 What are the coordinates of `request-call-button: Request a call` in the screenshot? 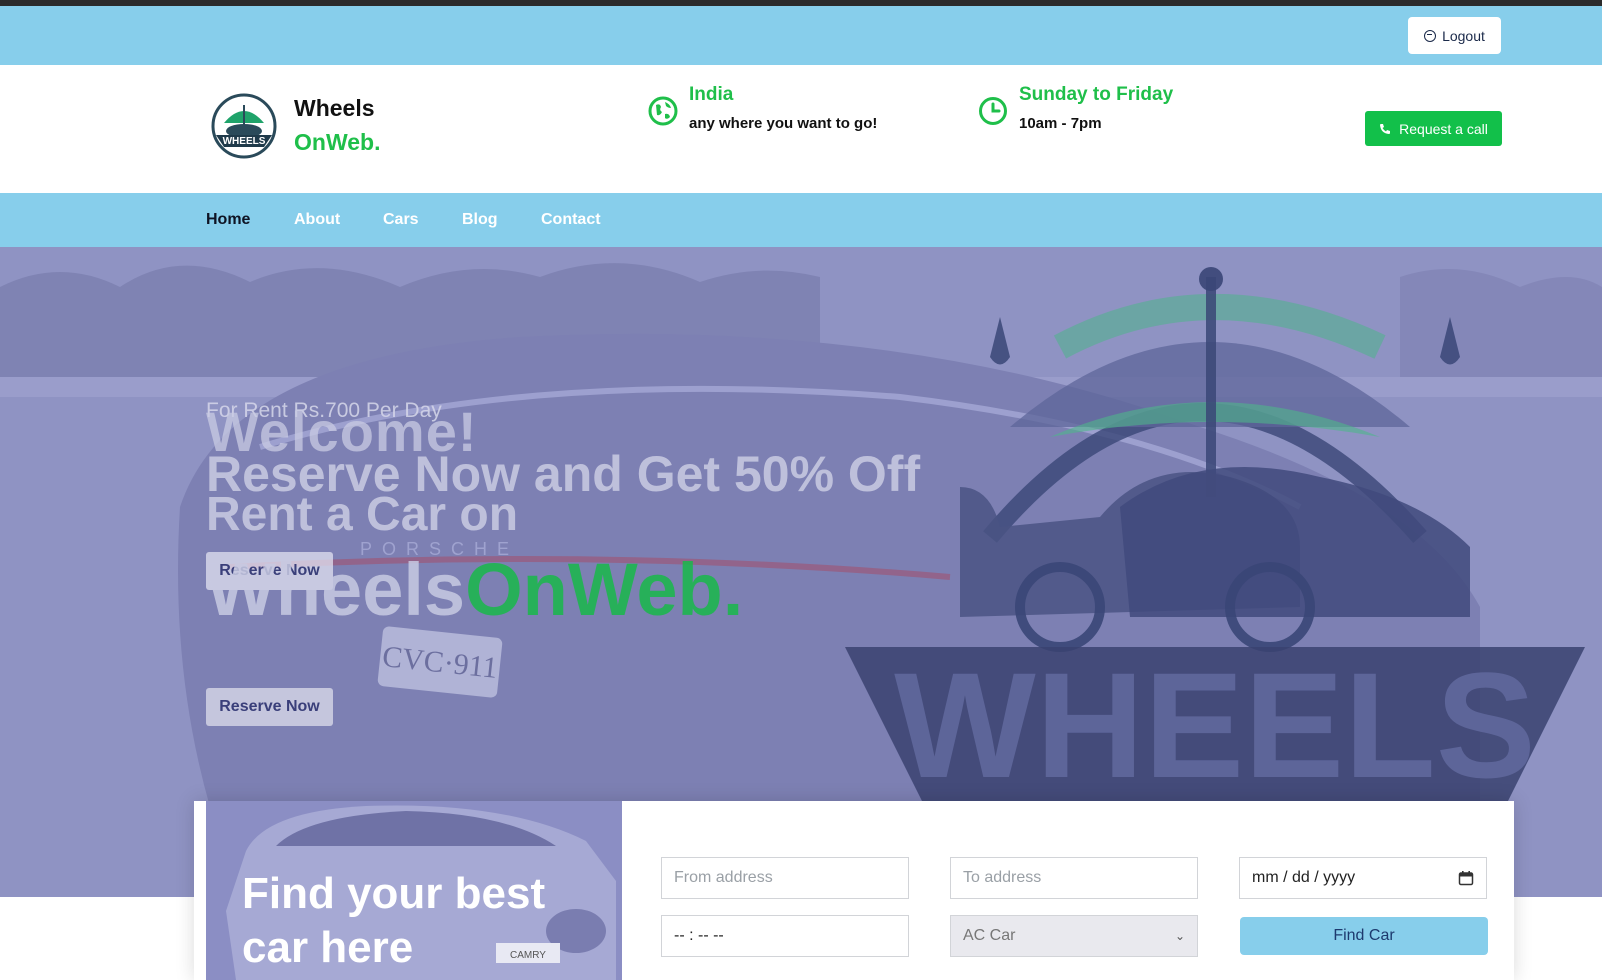 It's located at (1433, 128).